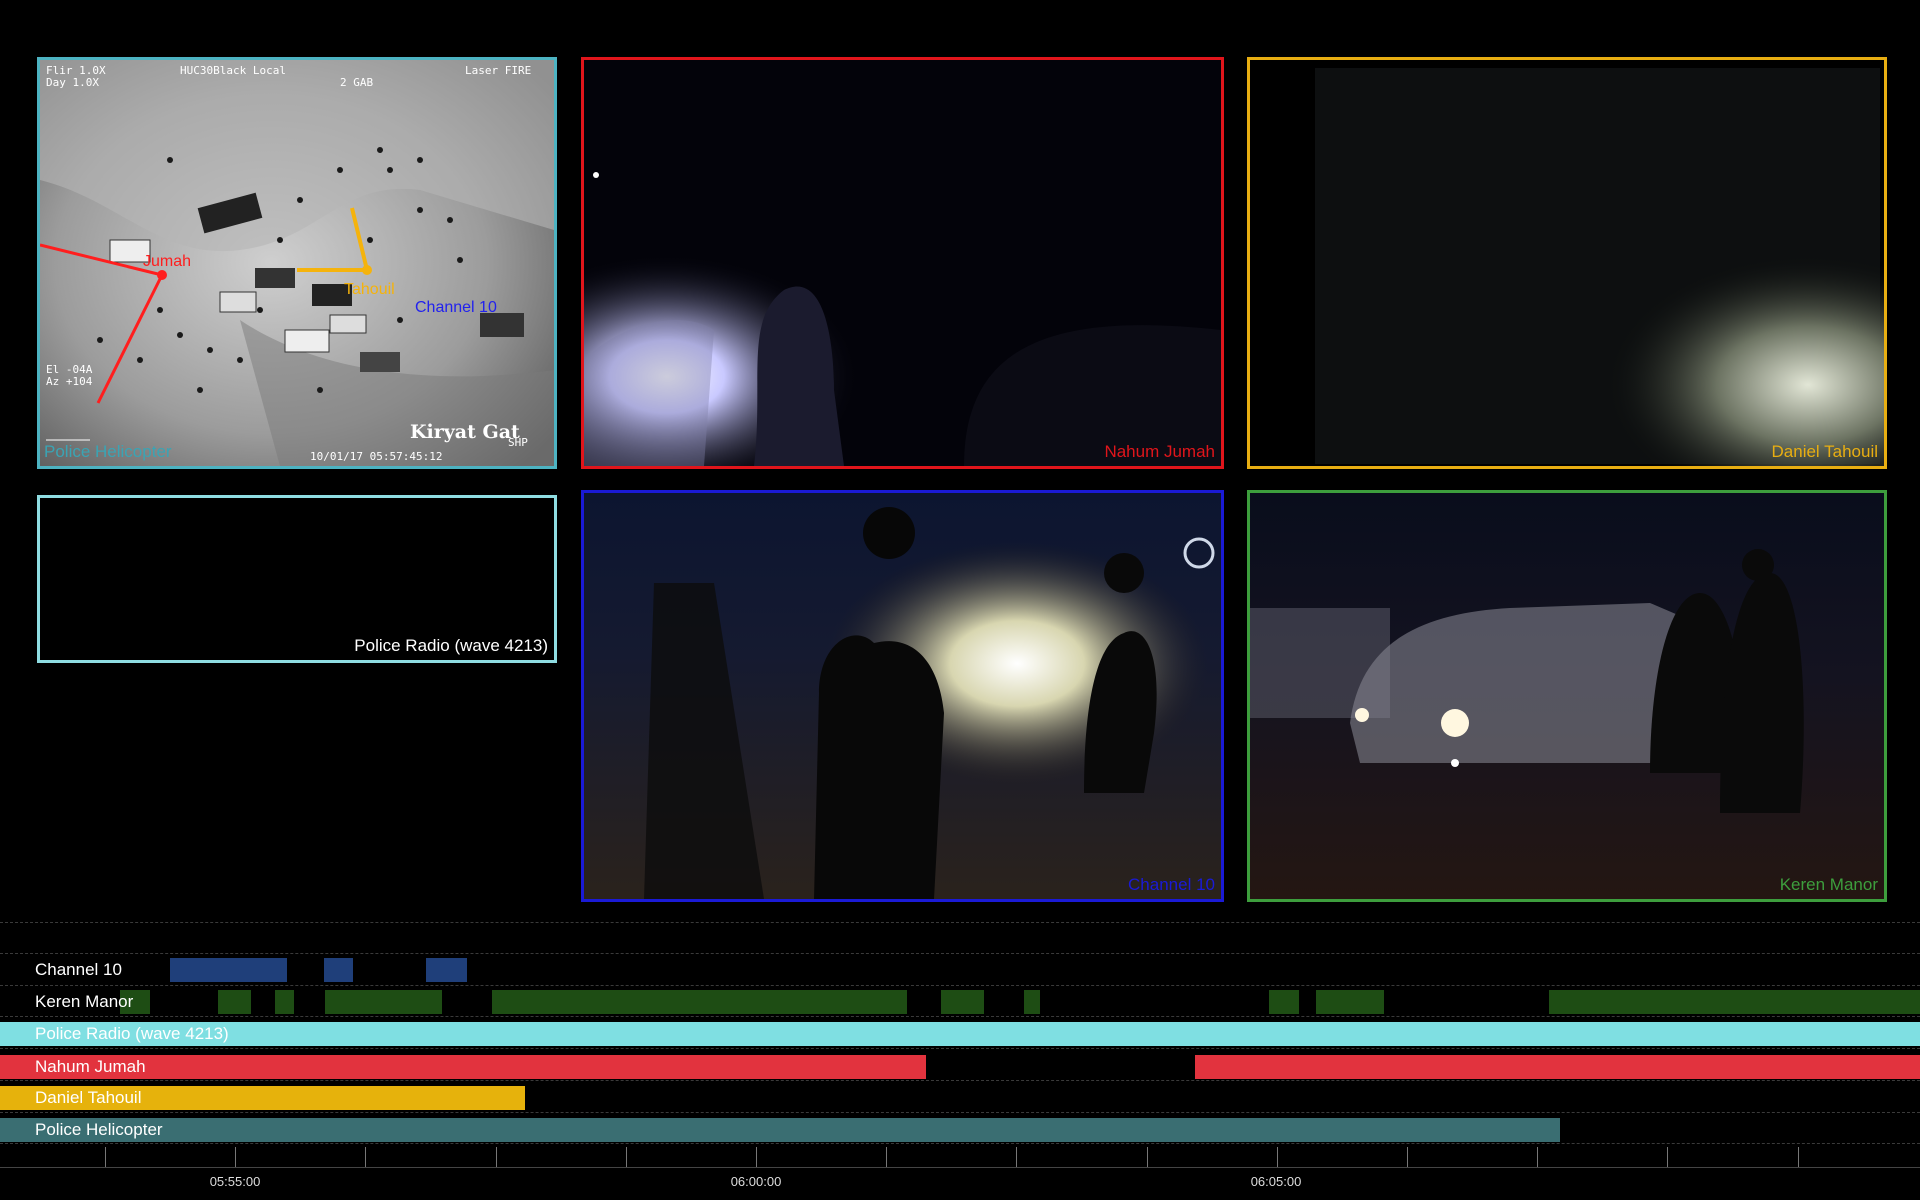 The height and width of the screenshot is (1200, 1920). I want to click on timeline-time-label: 05:55:00, so click(235, 1181).